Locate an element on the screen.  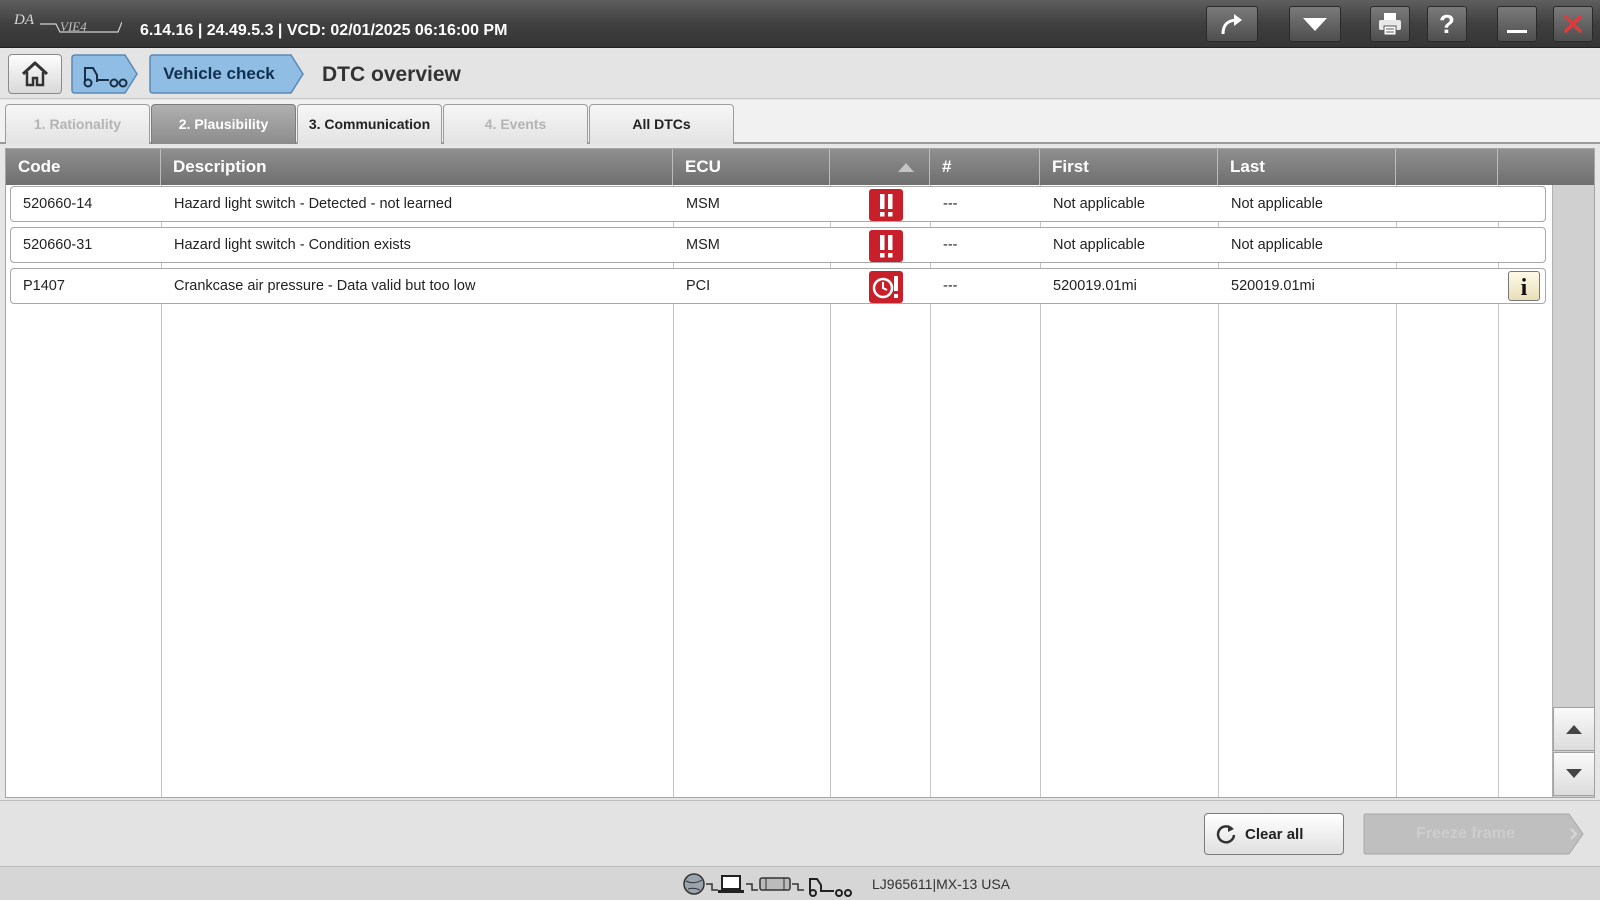
tab-events: 4. Events is located at coordinates (515, 124).